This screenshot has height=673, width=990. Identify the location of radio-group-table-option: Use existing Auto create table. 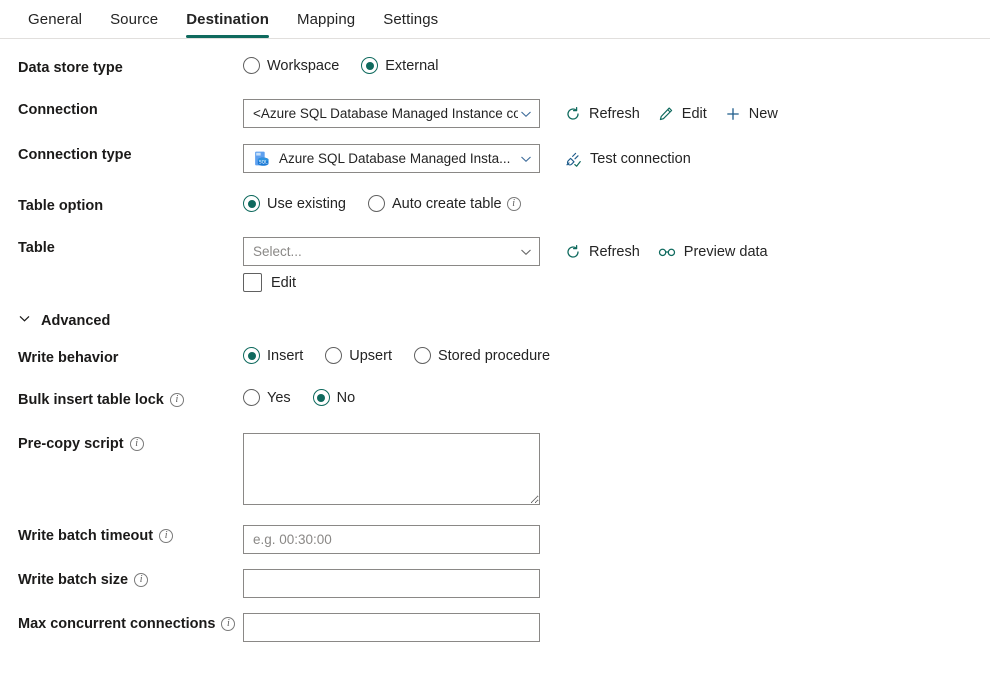
(382, 203).